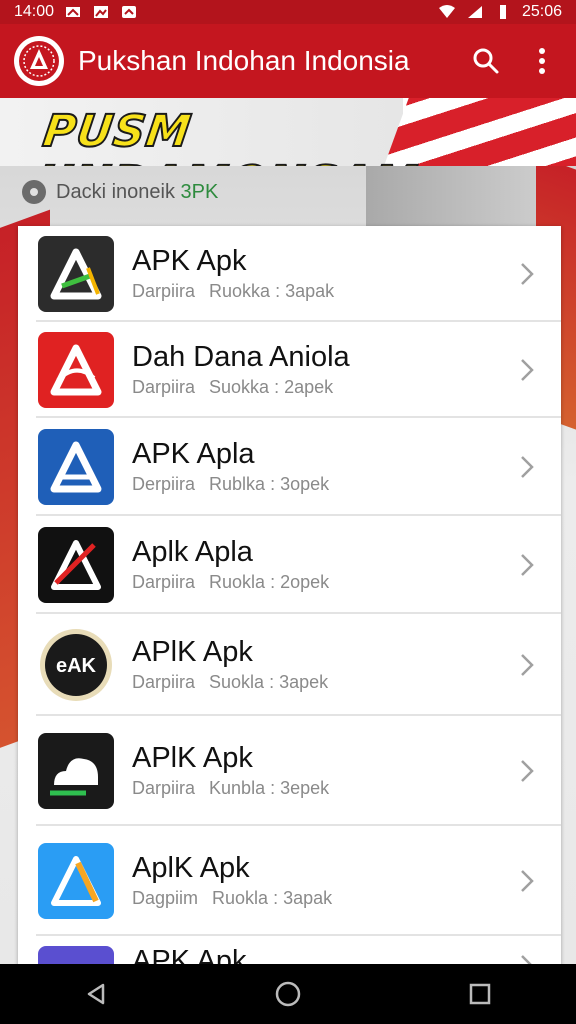 Image resolution: width=576 pixels, height=1024 pixels. Describe the element at coordinates (446, 11) in the screenshot. I see `wifi-icon` at that location.